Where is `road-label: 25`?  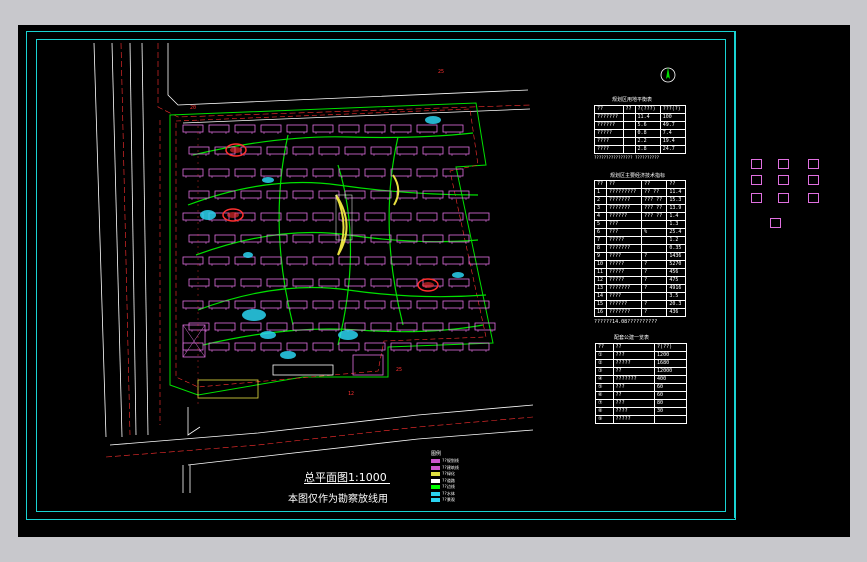
road-label: 25 is located at coordinates (441, 72).